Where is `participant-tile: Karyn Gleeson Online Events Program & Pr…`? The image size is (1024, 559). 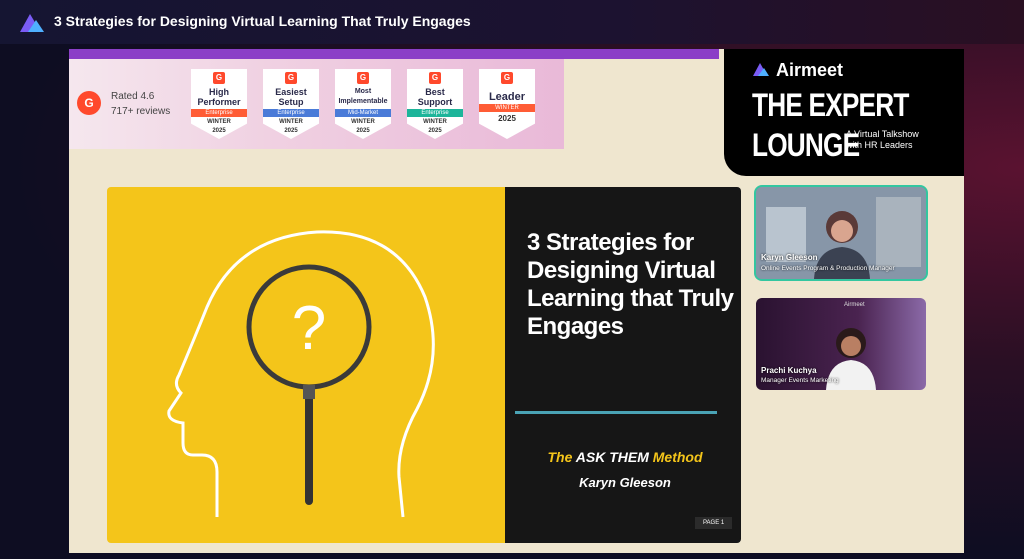 participant-tile: Karyn Gleeson Online Events Program & Pr… is located at coordinates (841, 233).